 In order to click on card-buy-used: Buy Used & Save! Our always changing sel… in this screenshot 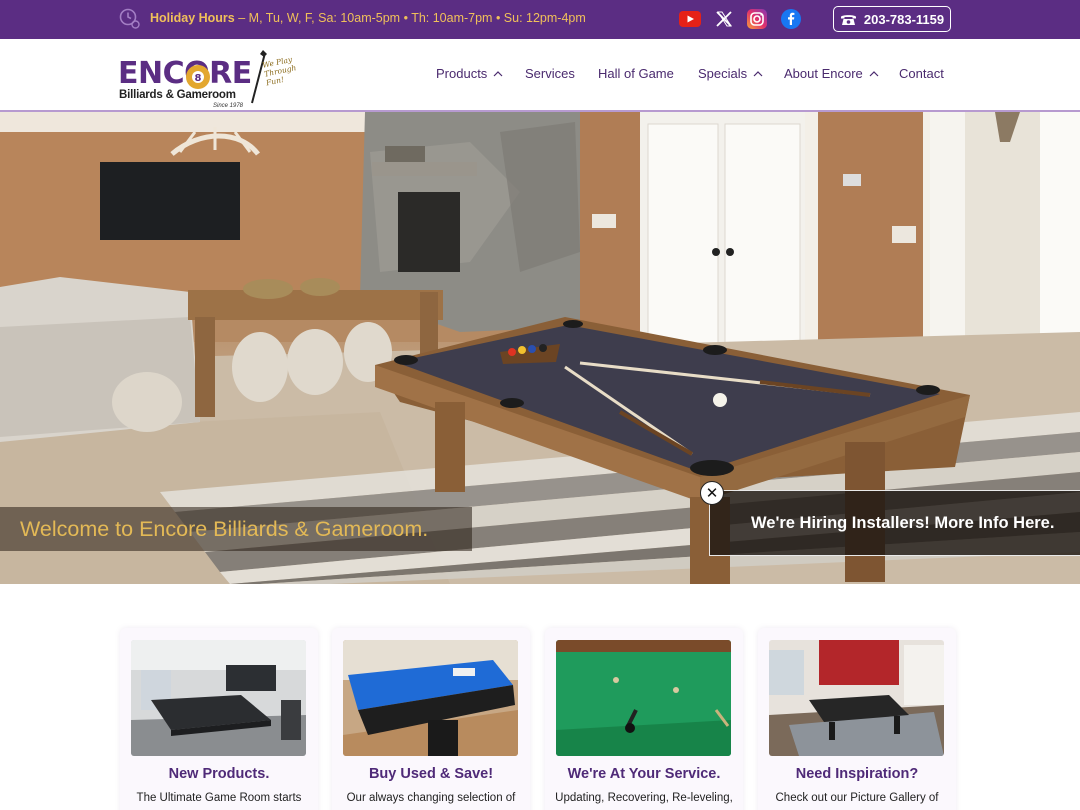, I will do `click(431, 719)`.